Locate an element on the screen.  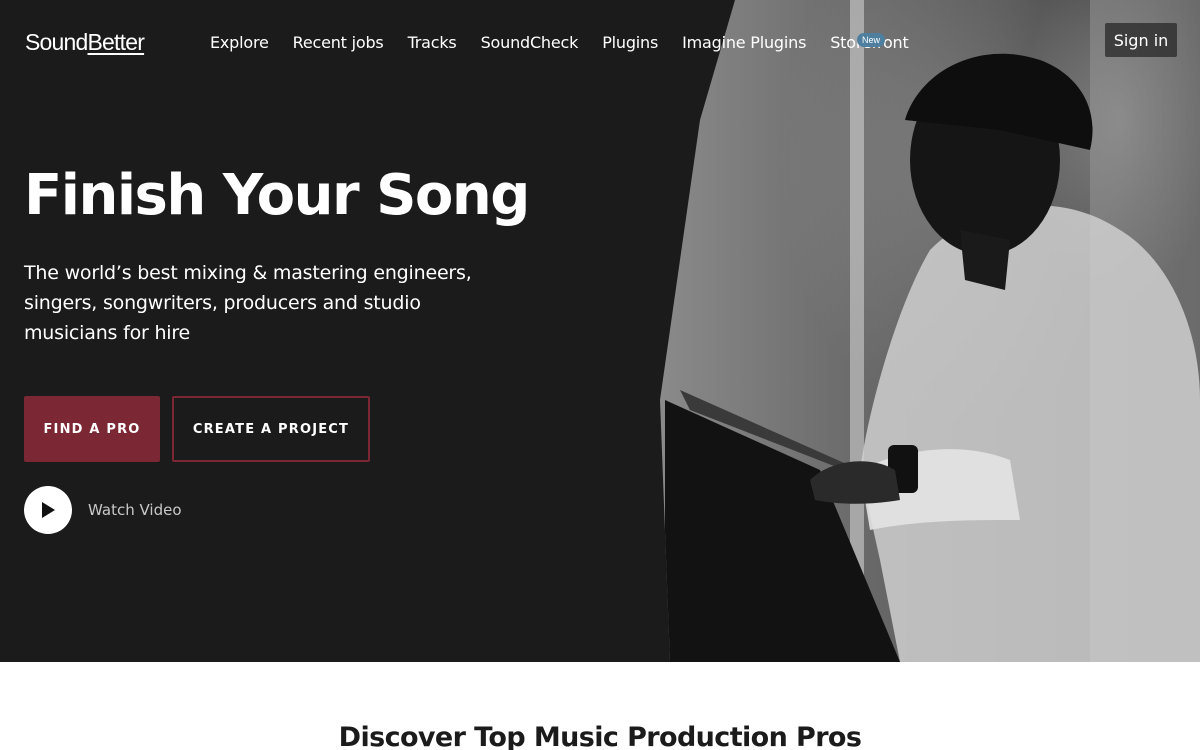
soundbetter-logo: SoundBetter is located at coordinates (85, 42).